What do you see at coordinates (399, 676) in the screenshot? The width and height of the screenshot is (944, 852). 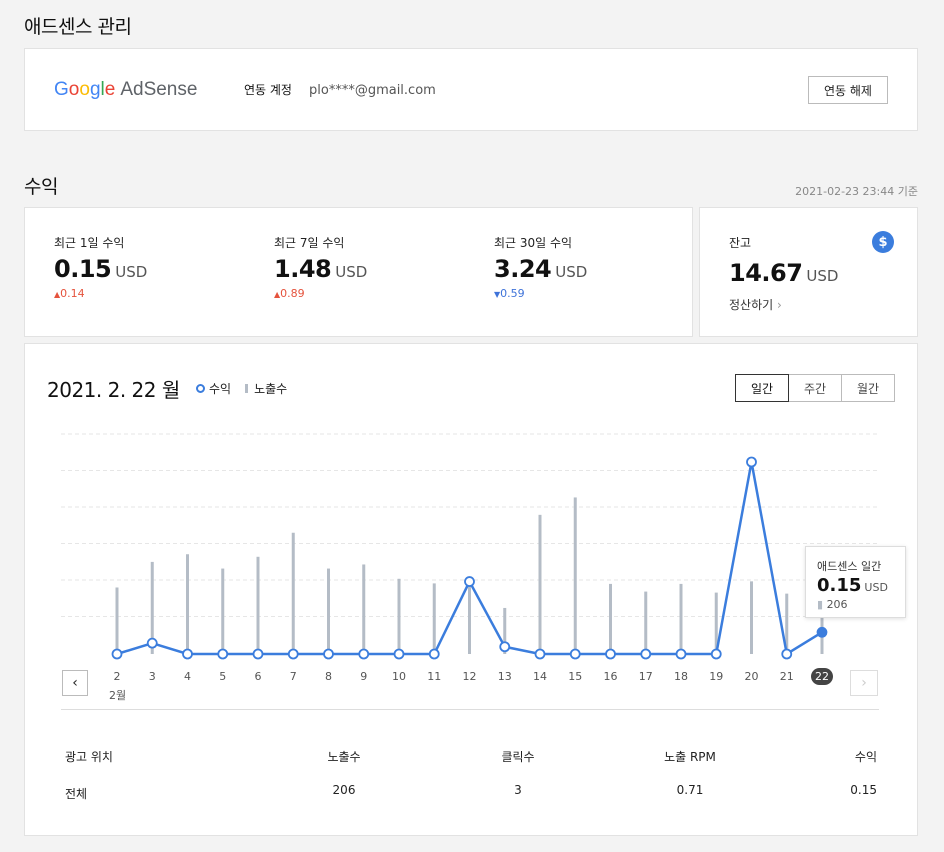 I see `x-tick-label: 10` at bounding box center [399, 676].